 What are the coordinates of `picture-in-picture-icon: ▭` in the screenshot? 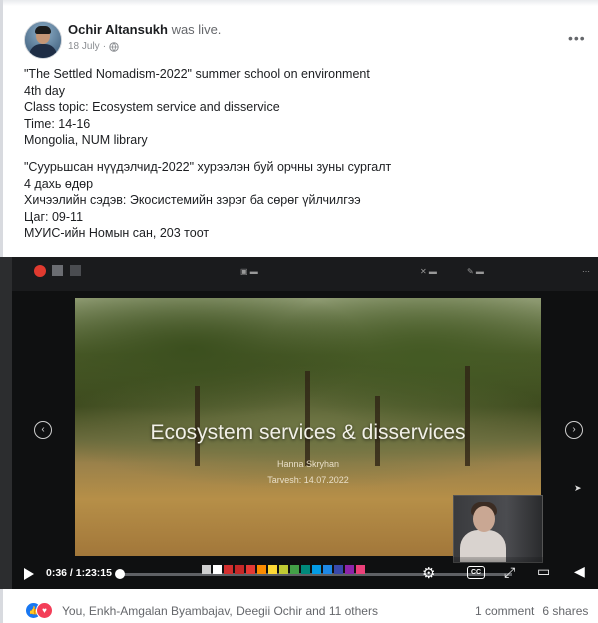 It's located at (543, 571).